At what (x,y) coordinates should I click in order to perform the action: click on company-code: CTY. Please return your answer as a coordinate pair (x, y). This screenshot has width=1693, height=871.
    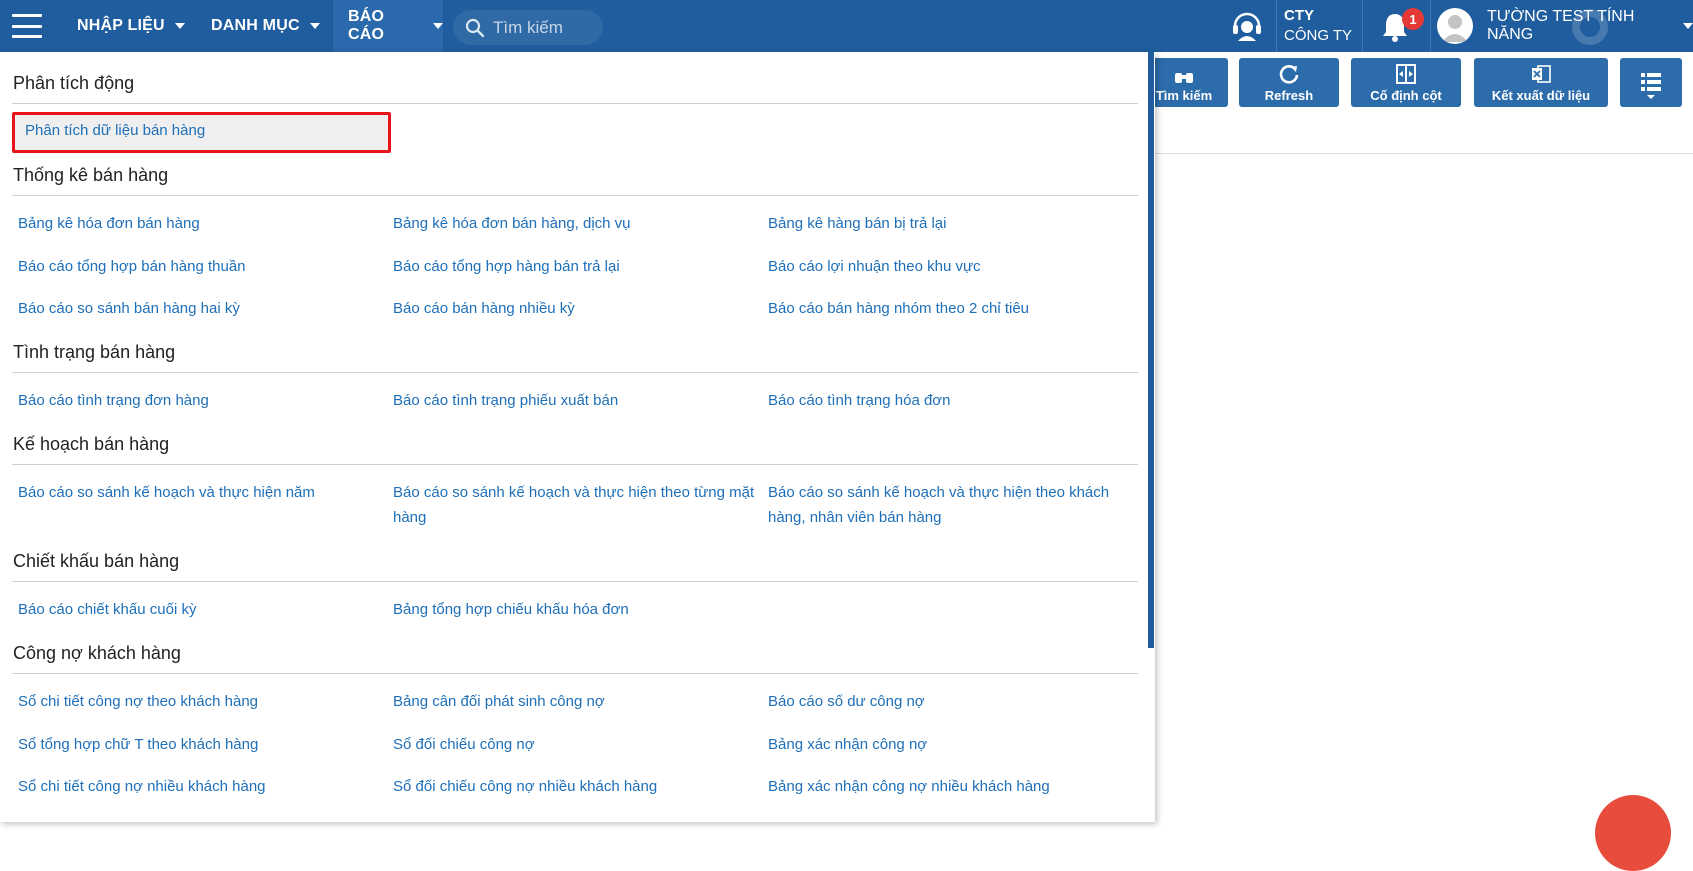
    Looking at the image, I should click on (1299, 15).